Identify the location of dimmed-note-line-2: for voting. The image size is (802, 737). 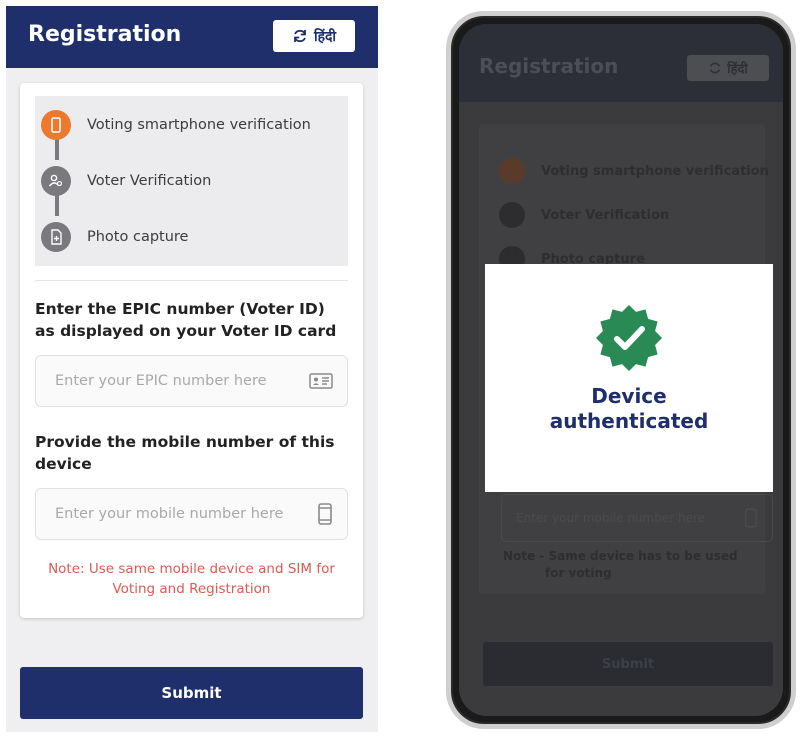
(578, 573).